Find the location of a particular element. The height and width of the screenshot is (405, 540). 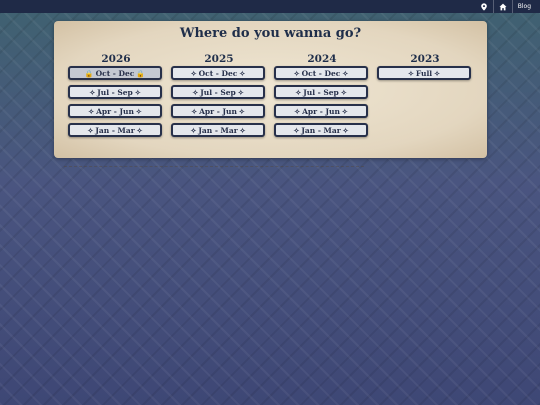

blog-link: Blog is located at coordinates (523, 6).